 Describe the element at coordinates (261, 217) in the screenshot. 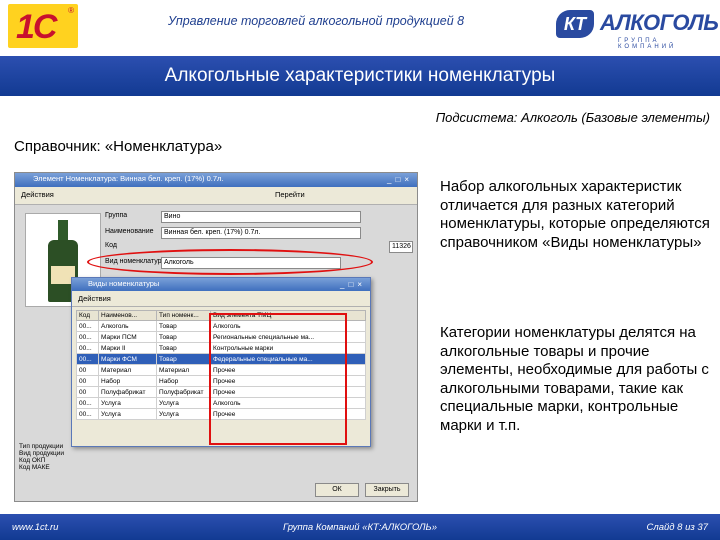

I see `field-group-input: Вино` at that location.